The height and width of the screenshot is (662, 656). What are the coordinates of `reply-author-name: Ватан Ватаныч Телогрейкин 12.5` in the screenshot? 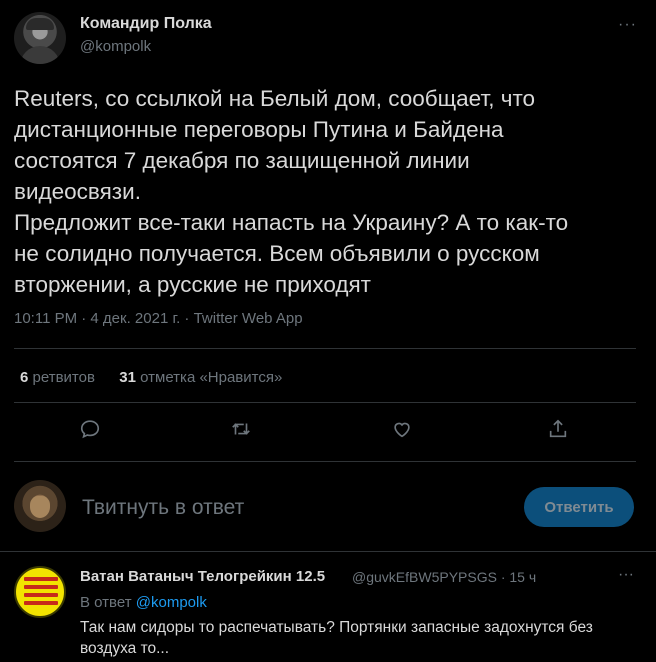 It's located at (202, 576).